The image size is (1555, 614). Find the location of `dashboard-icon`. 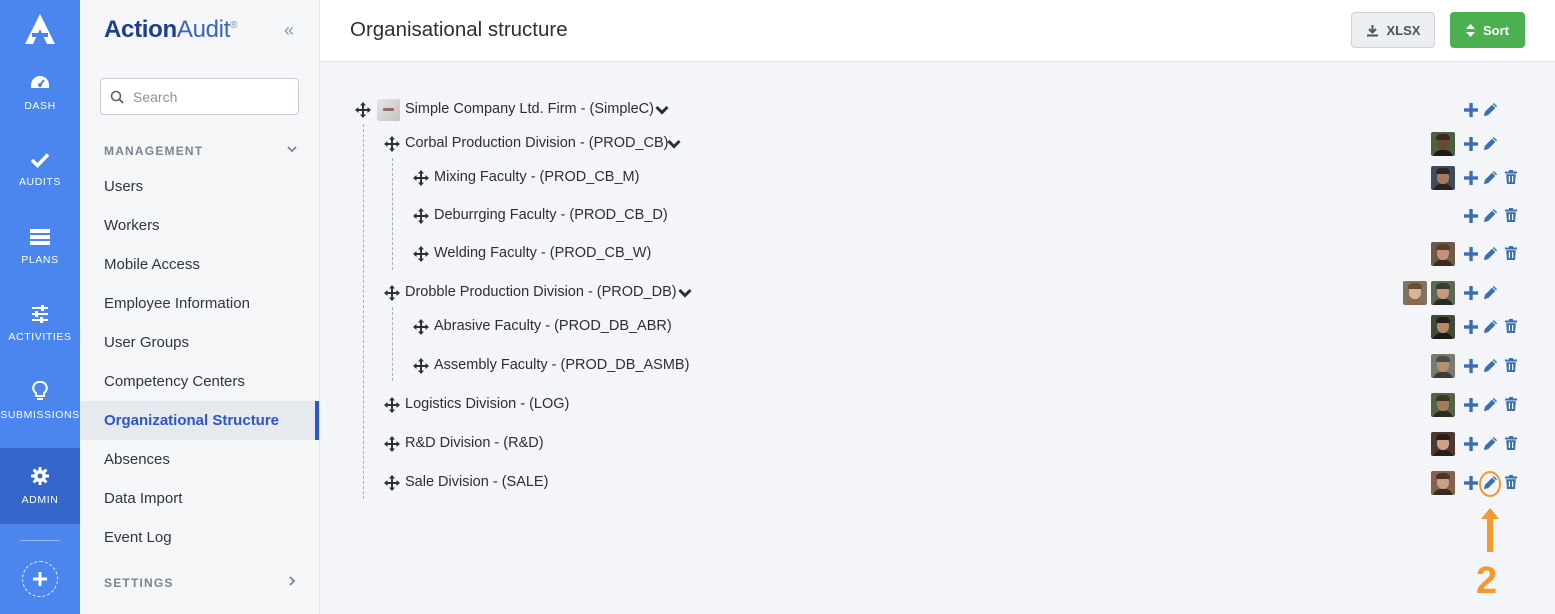

dashboard-icon is located at coordinates (40, 82).